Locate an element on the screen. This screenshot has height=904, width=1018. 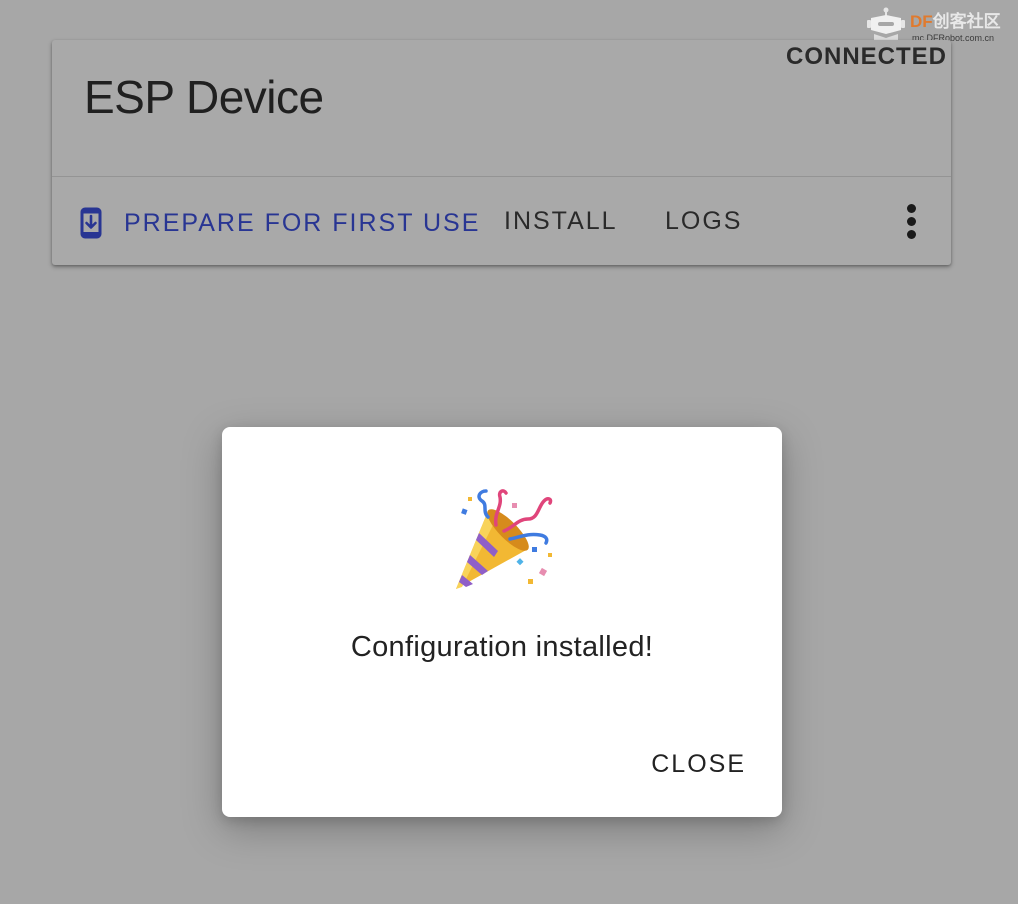
connection-status: CONNECTED is located at coordinates (866, 56).